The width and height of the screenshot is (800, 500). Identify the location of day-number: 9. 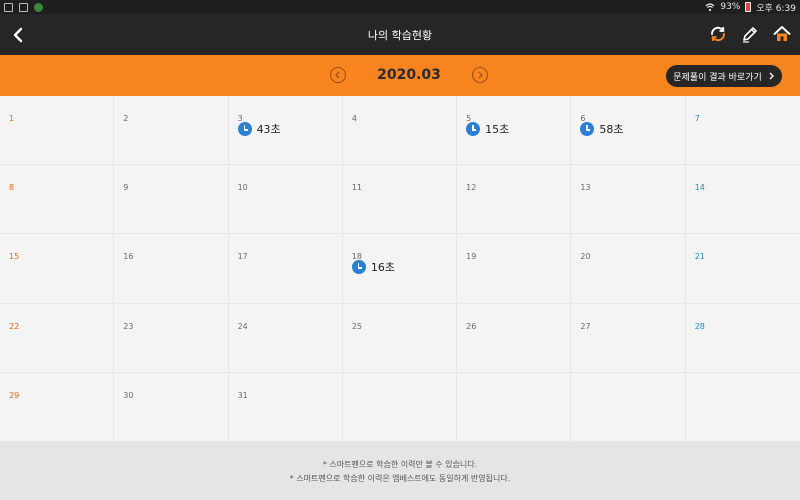
(126, 188).